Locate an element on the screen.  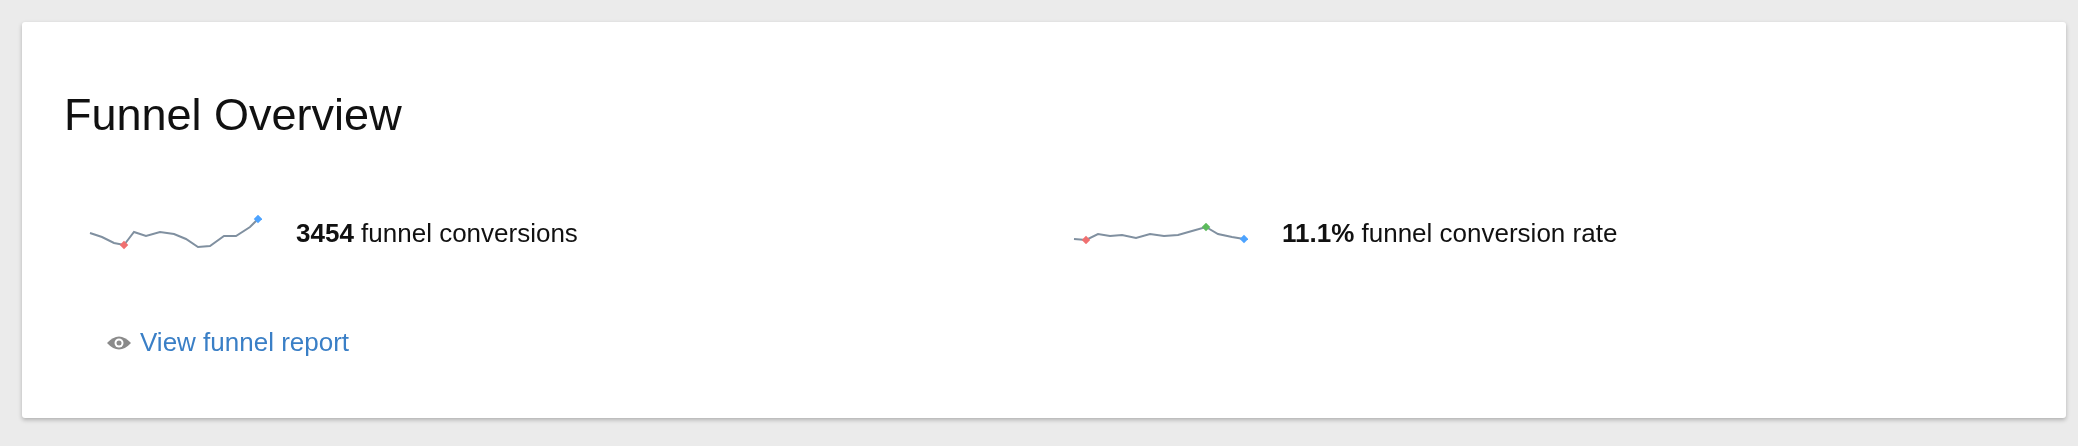
metric-text: 3454 funnel conversions is located at coordinates (437, 233).